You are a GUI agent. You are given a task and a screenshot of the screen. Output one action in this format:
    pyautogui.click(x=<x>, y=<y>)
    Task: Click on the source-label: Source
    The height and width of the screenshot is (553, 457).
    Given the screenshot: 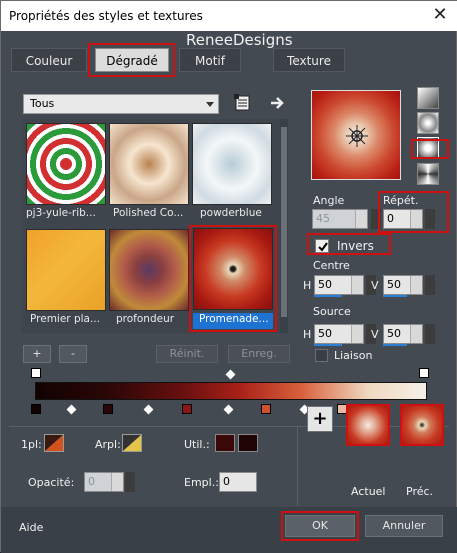 What is the action you would take?
    pyautogui.click(x=332, y=311)
    